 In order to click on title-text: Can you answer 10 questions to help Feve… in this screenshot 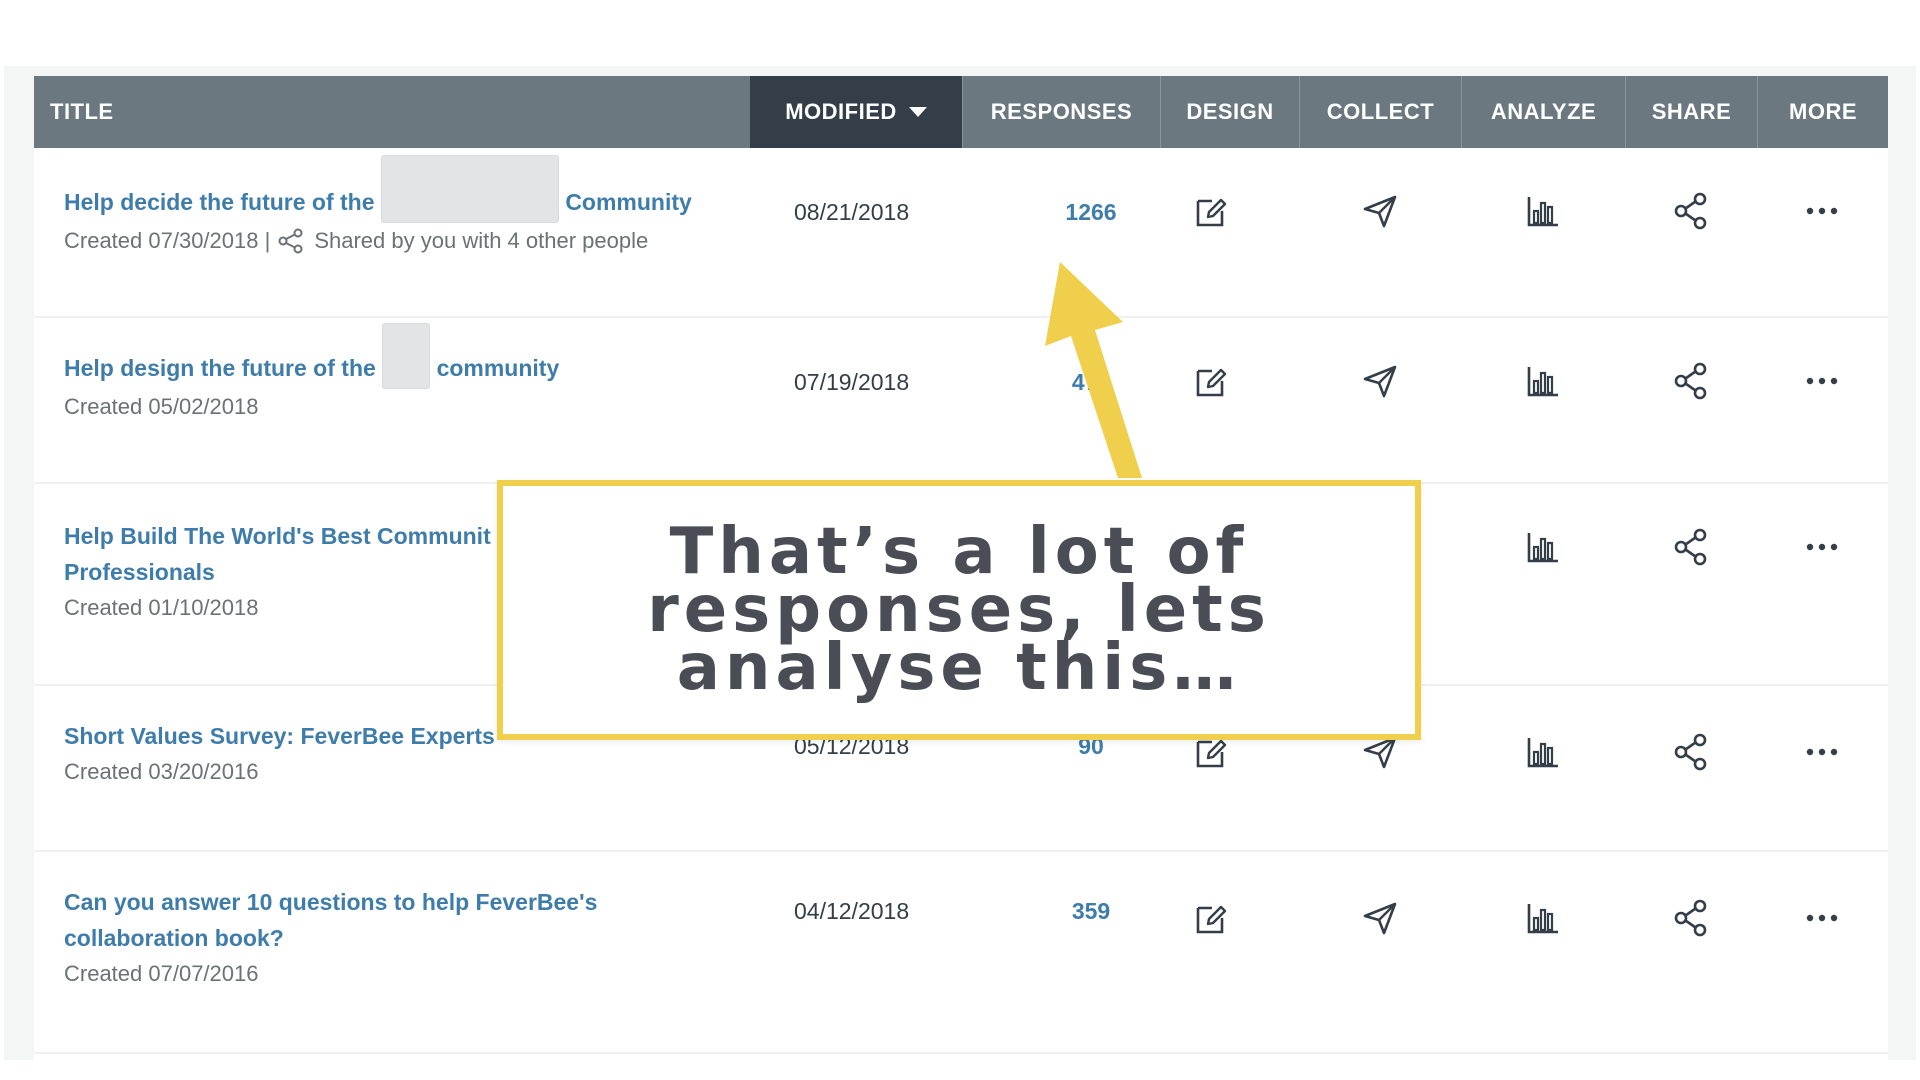, I will do `click(331, 902)`.